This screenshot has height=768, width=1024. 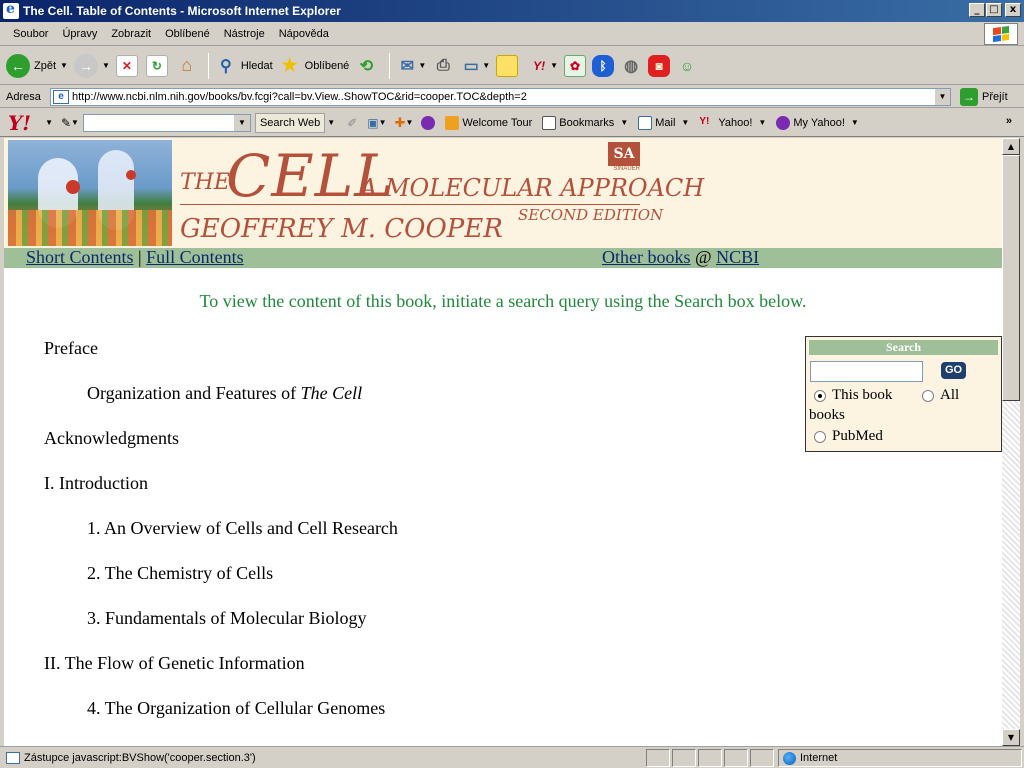 What do you see at coordinates (352, 123) in the screenshot?
I see `highlight-icon: ✐` at bounding box center [352, 123].